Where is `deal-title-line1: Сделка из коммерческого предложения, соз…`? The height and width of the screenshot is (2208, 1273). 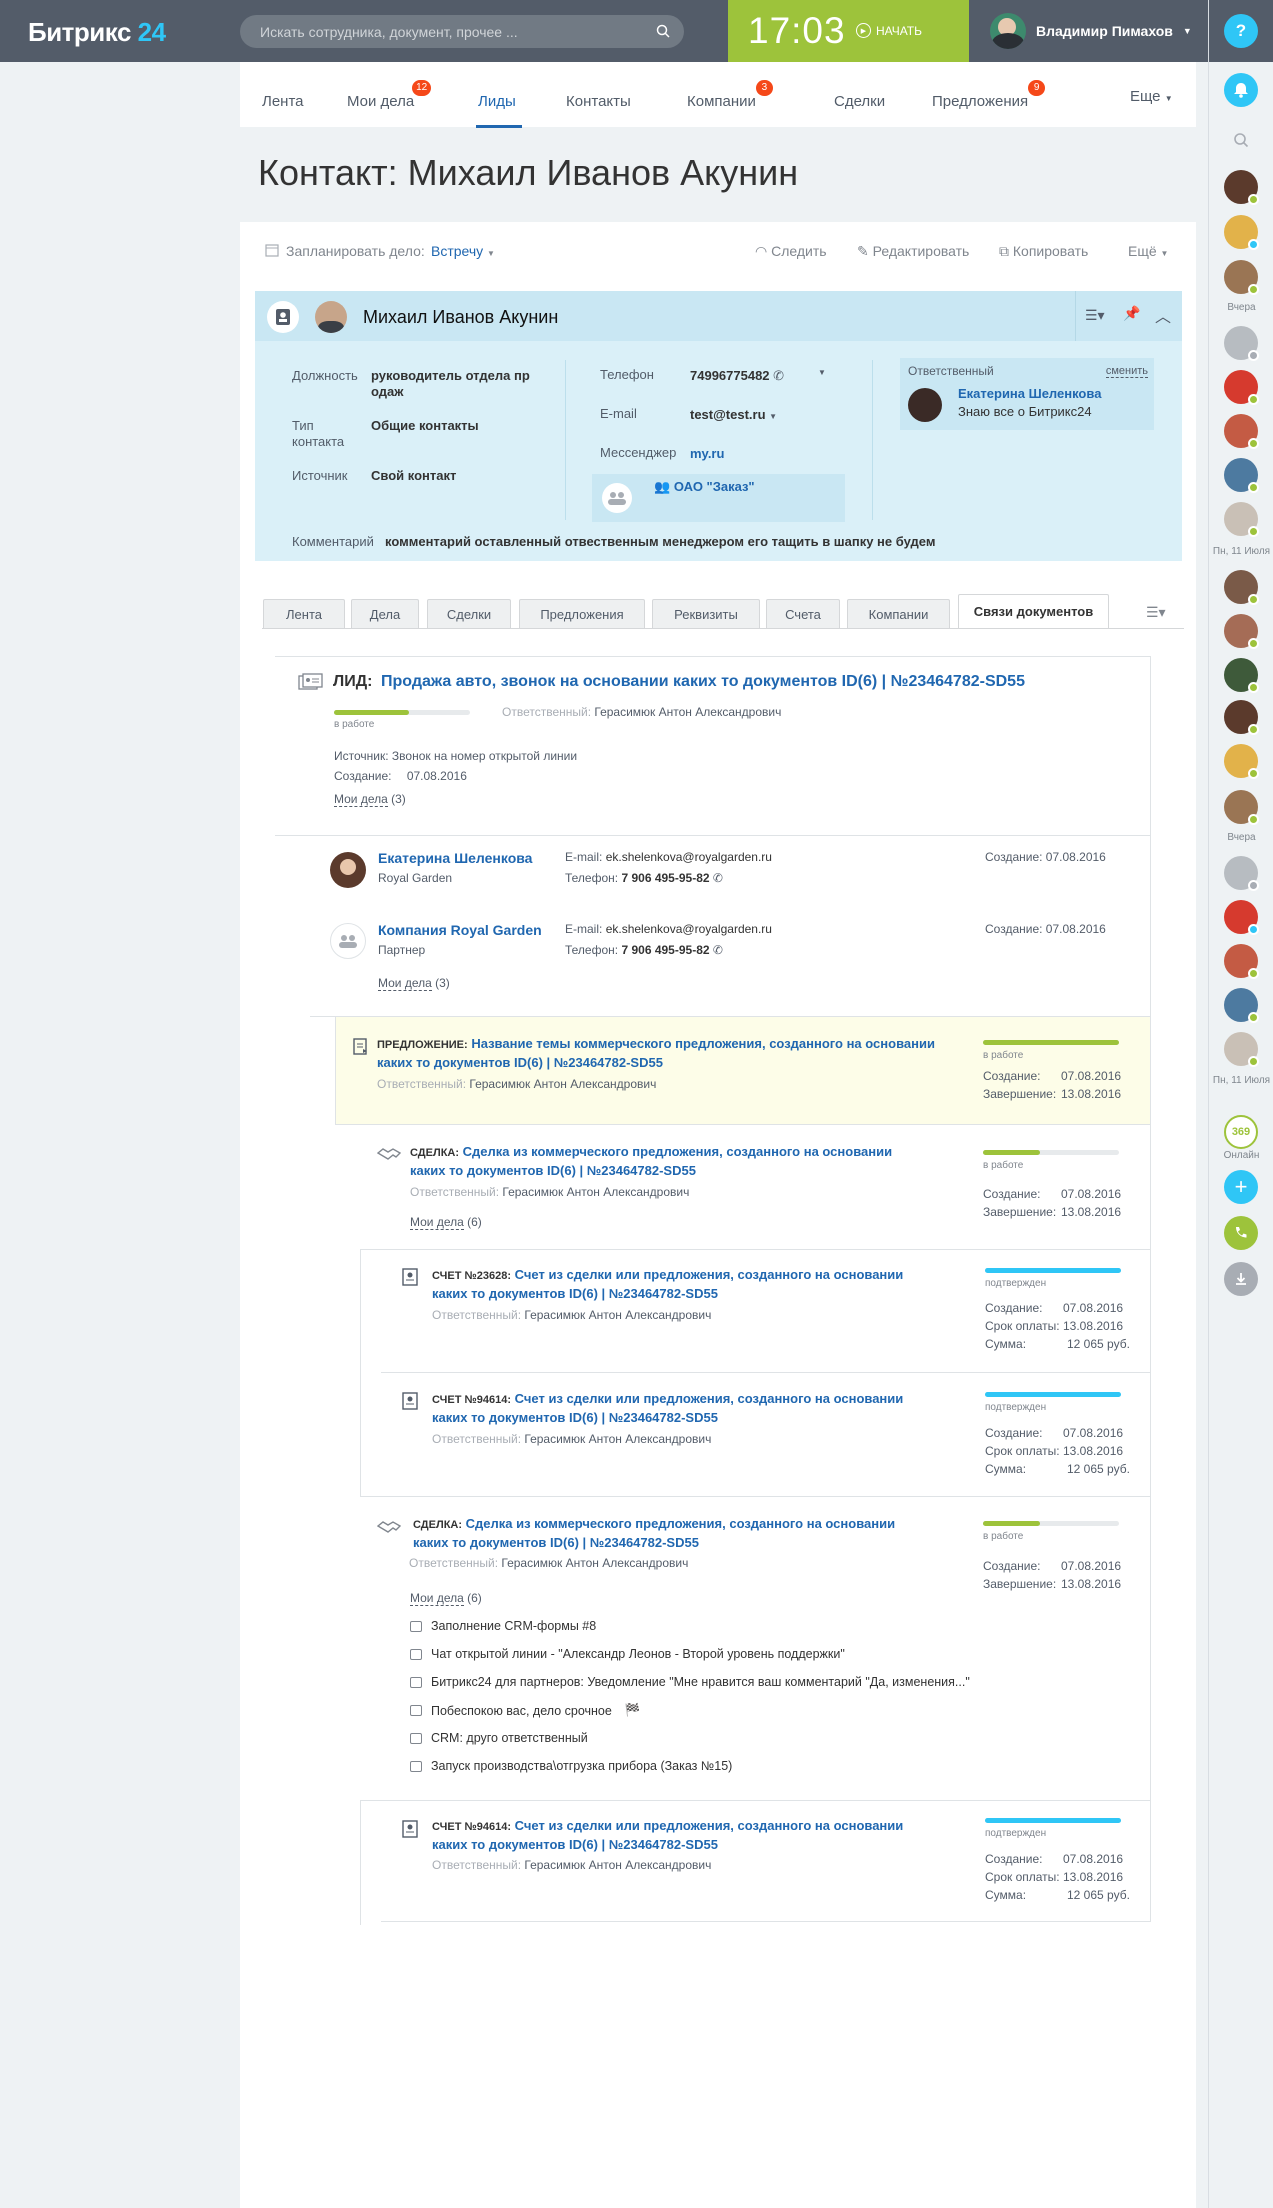 deal-title-line1: Сделка из коммерческого предложения, соз… is located at coordinates (680, 1523).